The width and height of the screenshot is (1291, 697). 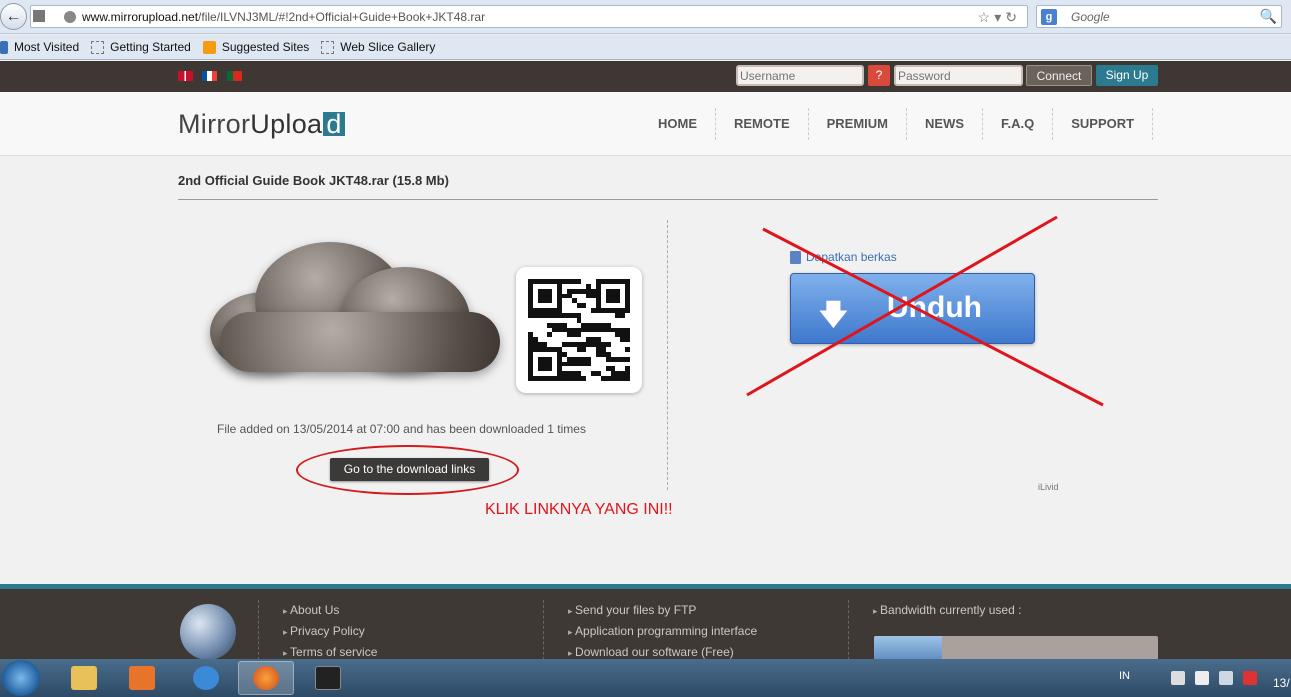 What do you see at coordinates (1059, 75) in the screenshot?
I see `connect-button: Connect` at bounding box center [1059, 75].